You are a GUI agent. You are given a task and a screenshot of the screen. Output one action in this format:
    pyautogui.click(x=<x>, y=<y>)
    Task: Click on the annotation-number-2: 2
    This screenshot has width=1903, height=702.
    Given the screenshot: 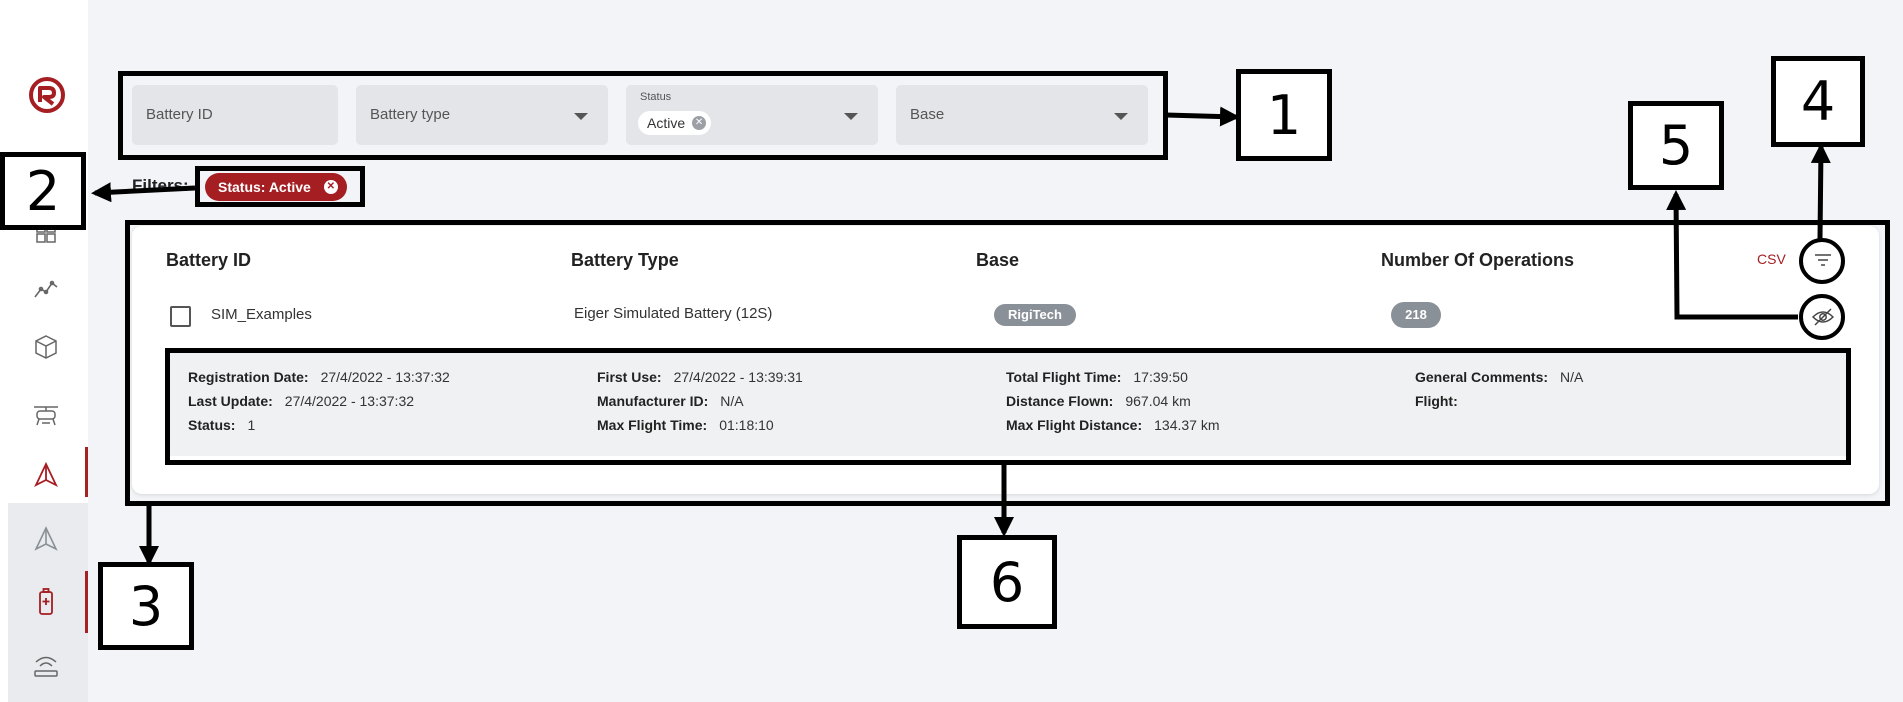 What is the action you would take?
    pyautogui.click(x=43, y=191)
    